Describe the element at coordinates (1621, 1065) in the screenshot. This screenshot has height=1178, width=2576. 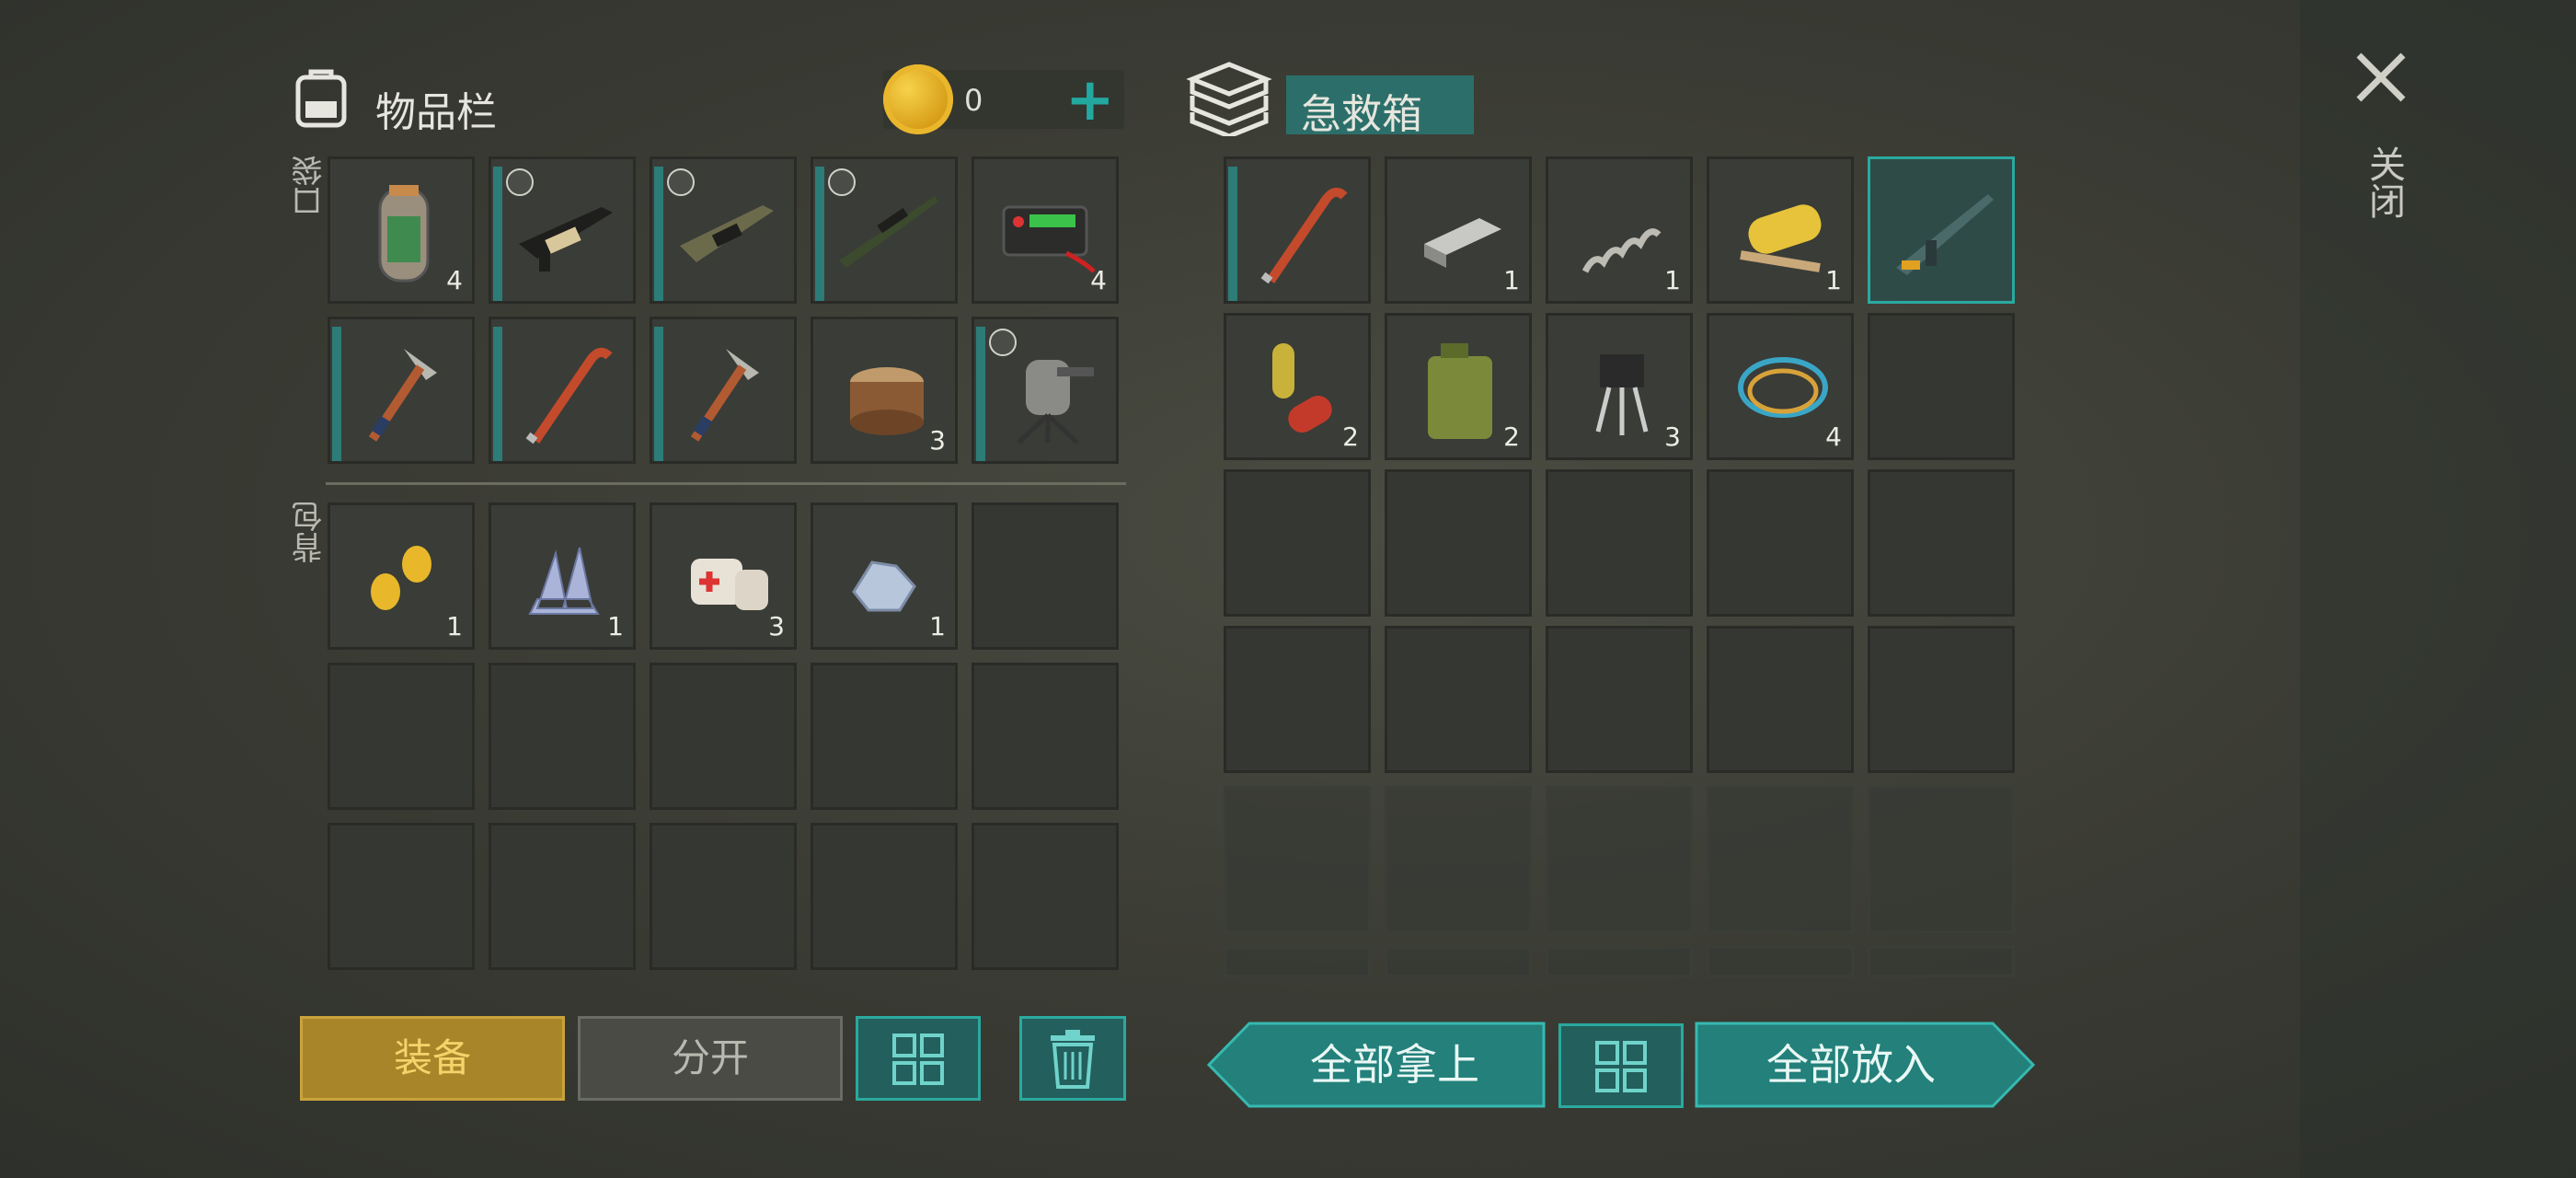
I see `container-sort-button` at that location.